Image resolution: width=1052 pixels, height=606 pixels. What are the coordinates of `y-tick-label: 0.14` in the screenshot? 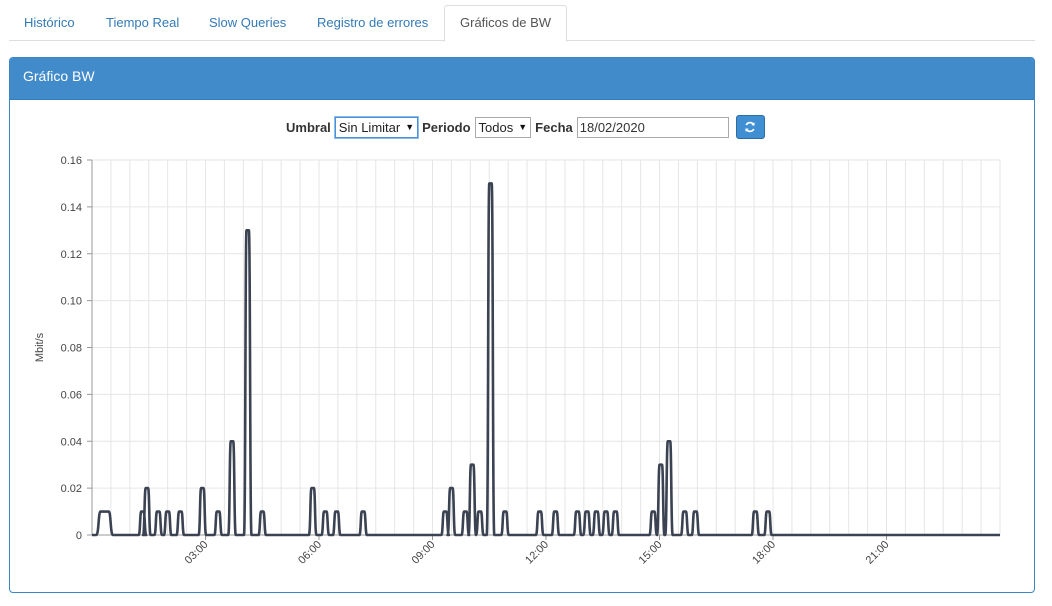 It's located at (71, 208).